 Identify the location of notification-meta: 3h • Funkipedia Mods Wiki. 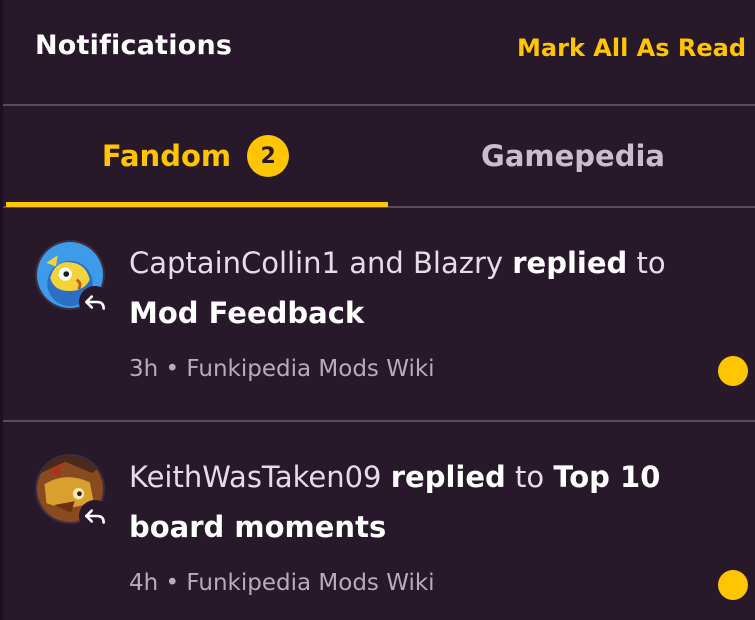
(282, 369).